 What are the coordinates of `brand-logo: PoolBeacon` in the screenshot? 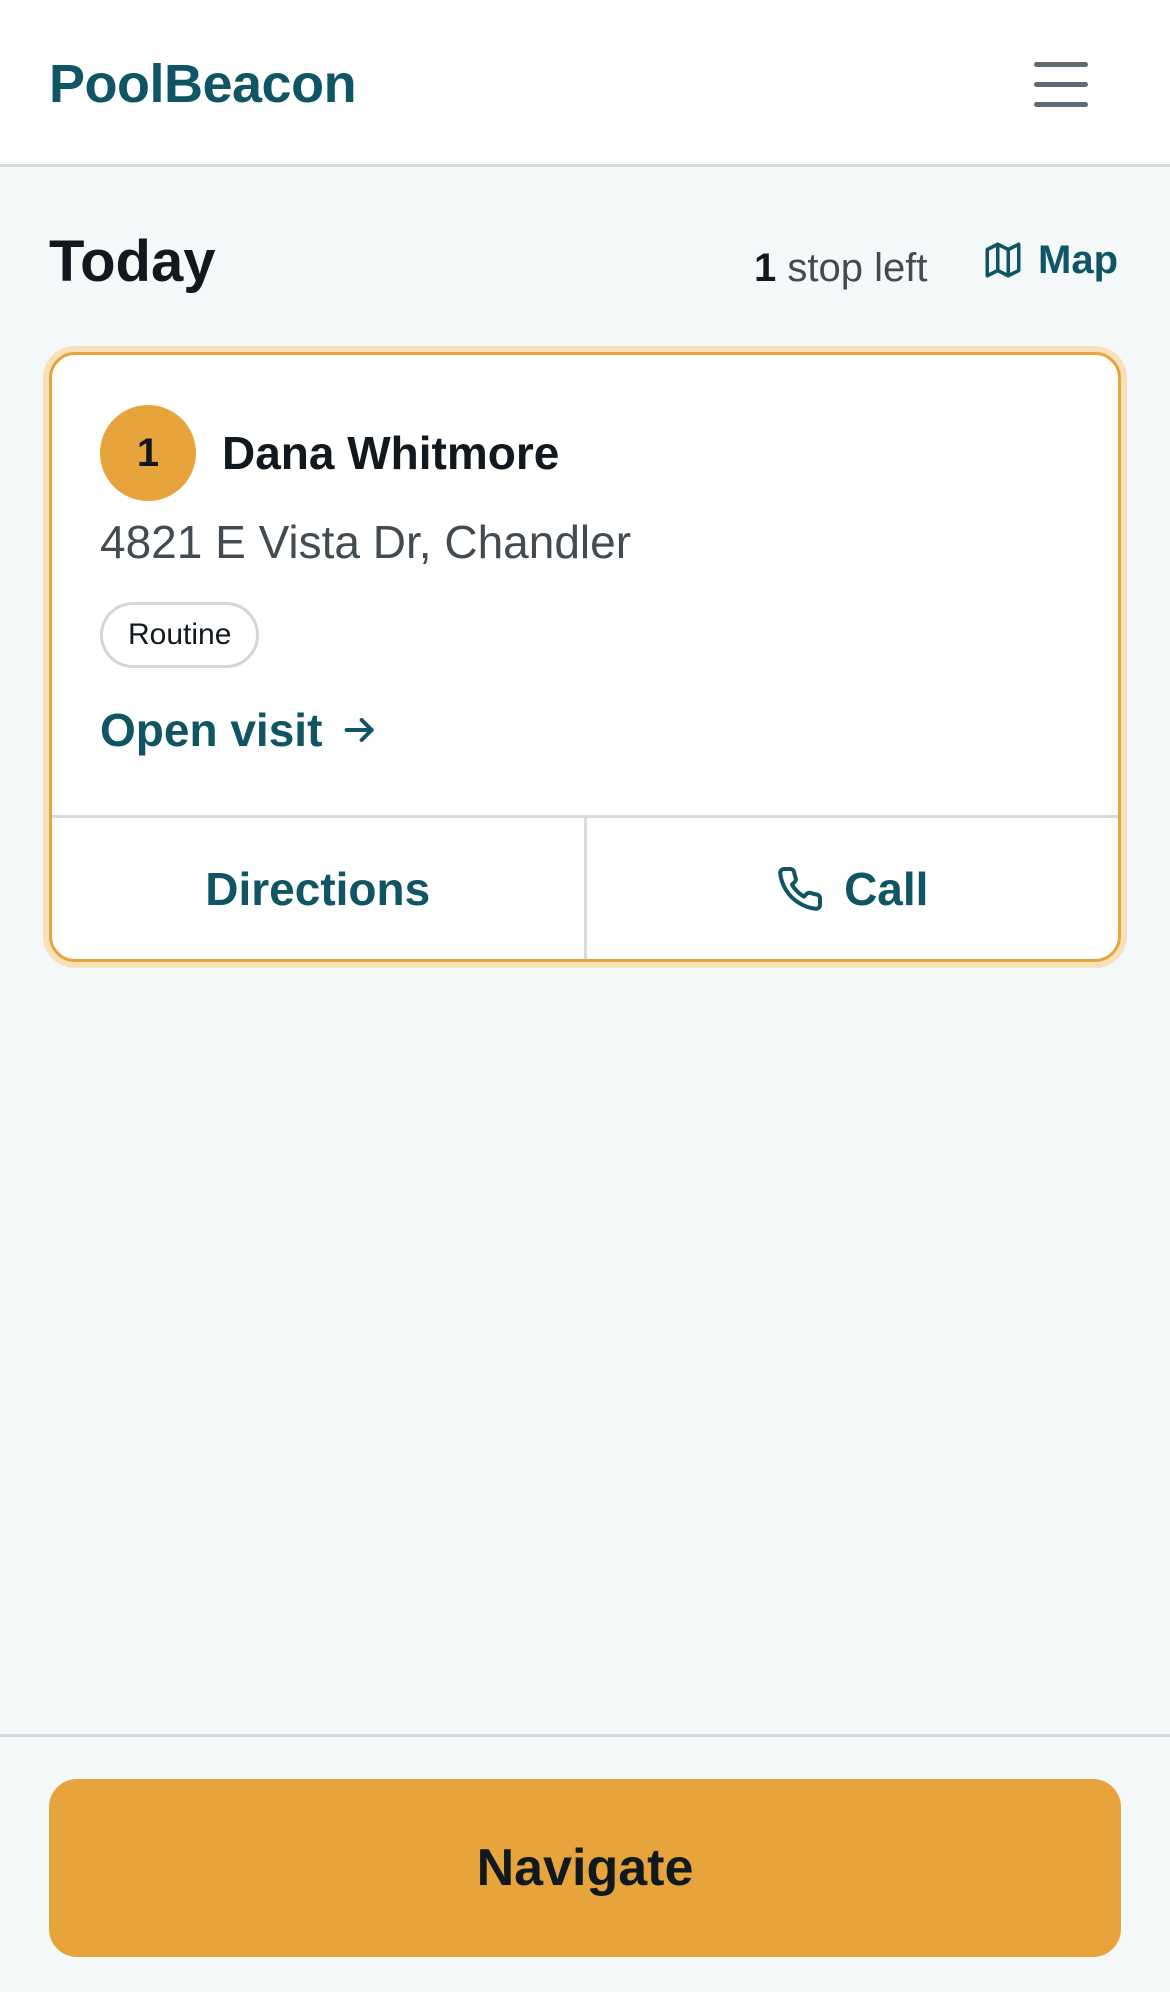 It's located at (203, 84).